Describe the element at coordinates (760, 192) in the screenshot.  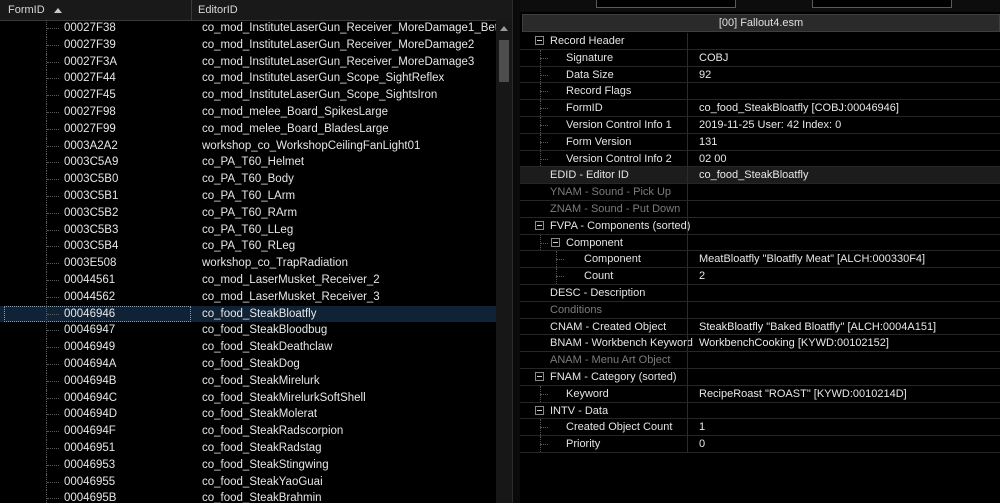
I see `record-field-row: YNAM - Sound - Pick Up` at that location.